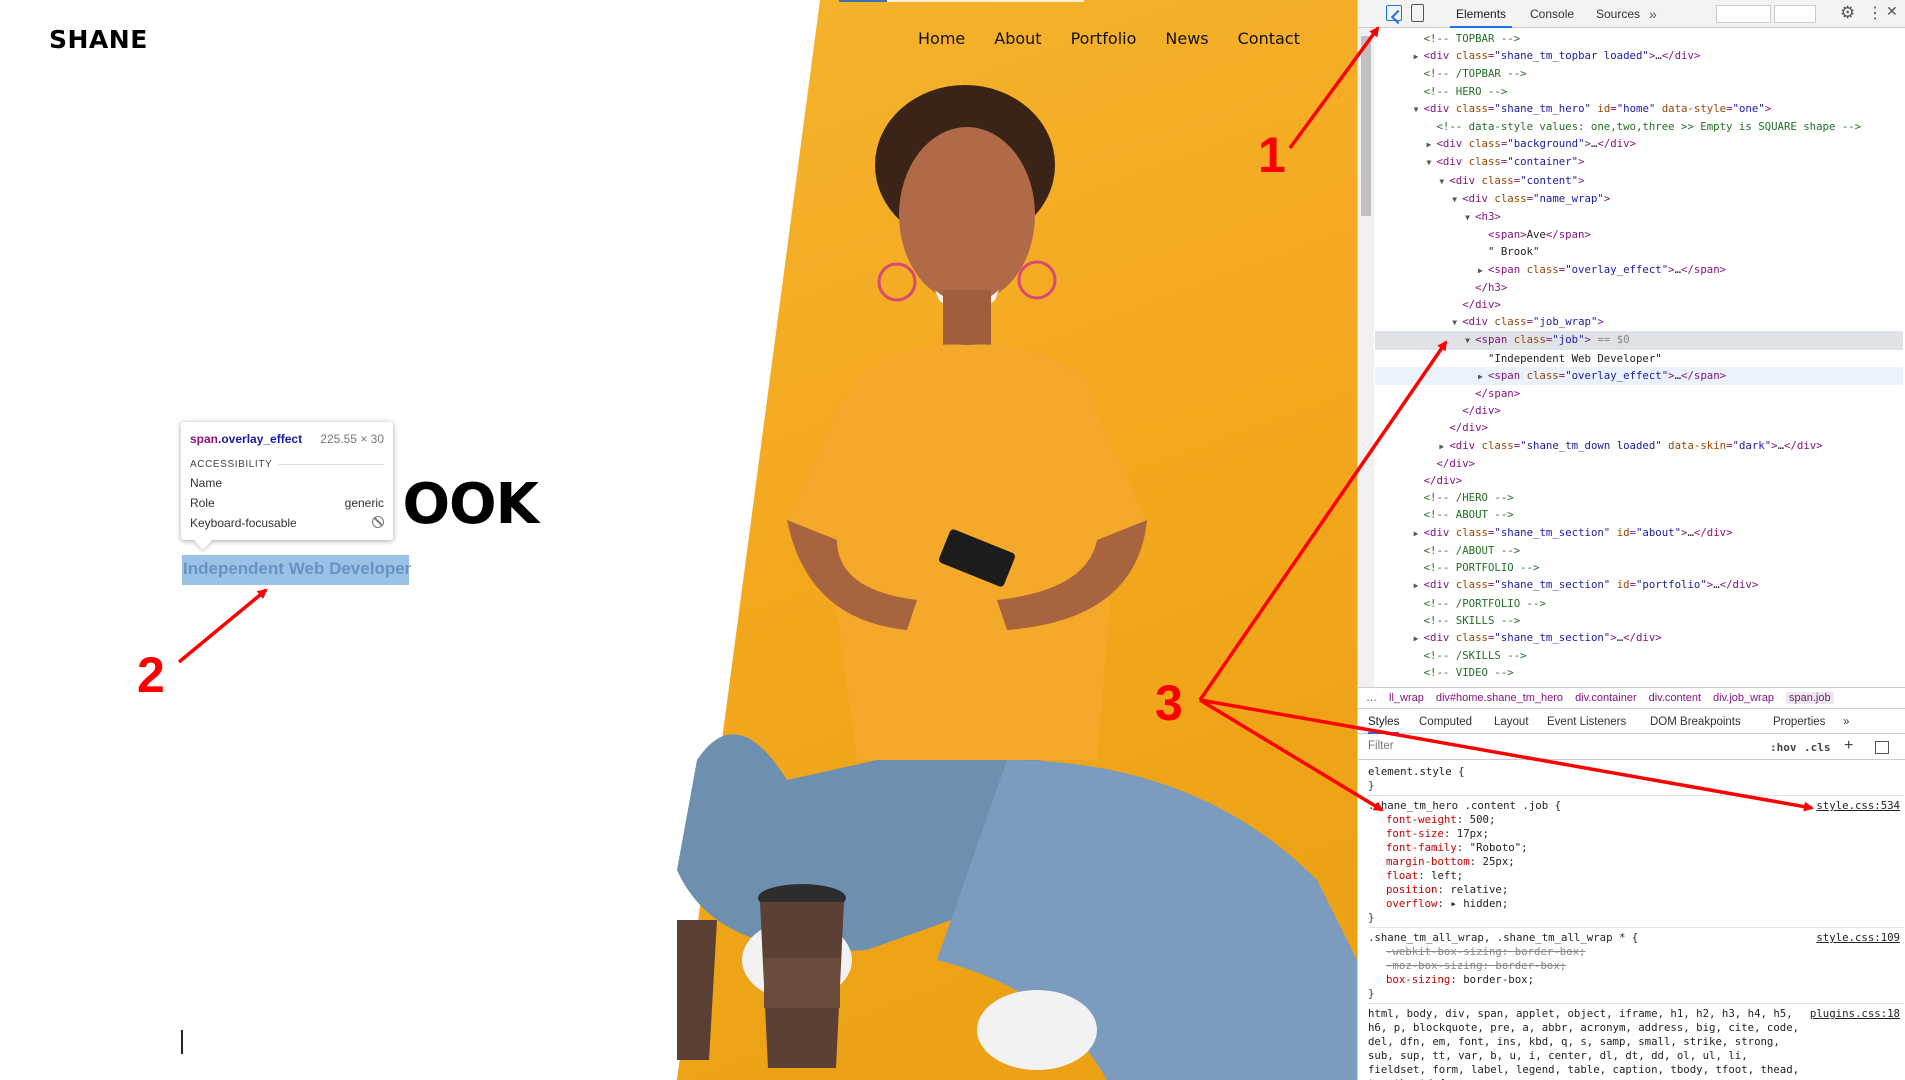  What do you see at coordinates (1269, 38) in the screenshot?
I see `nav-contact: Contact` at bounding box center [1269, 38].